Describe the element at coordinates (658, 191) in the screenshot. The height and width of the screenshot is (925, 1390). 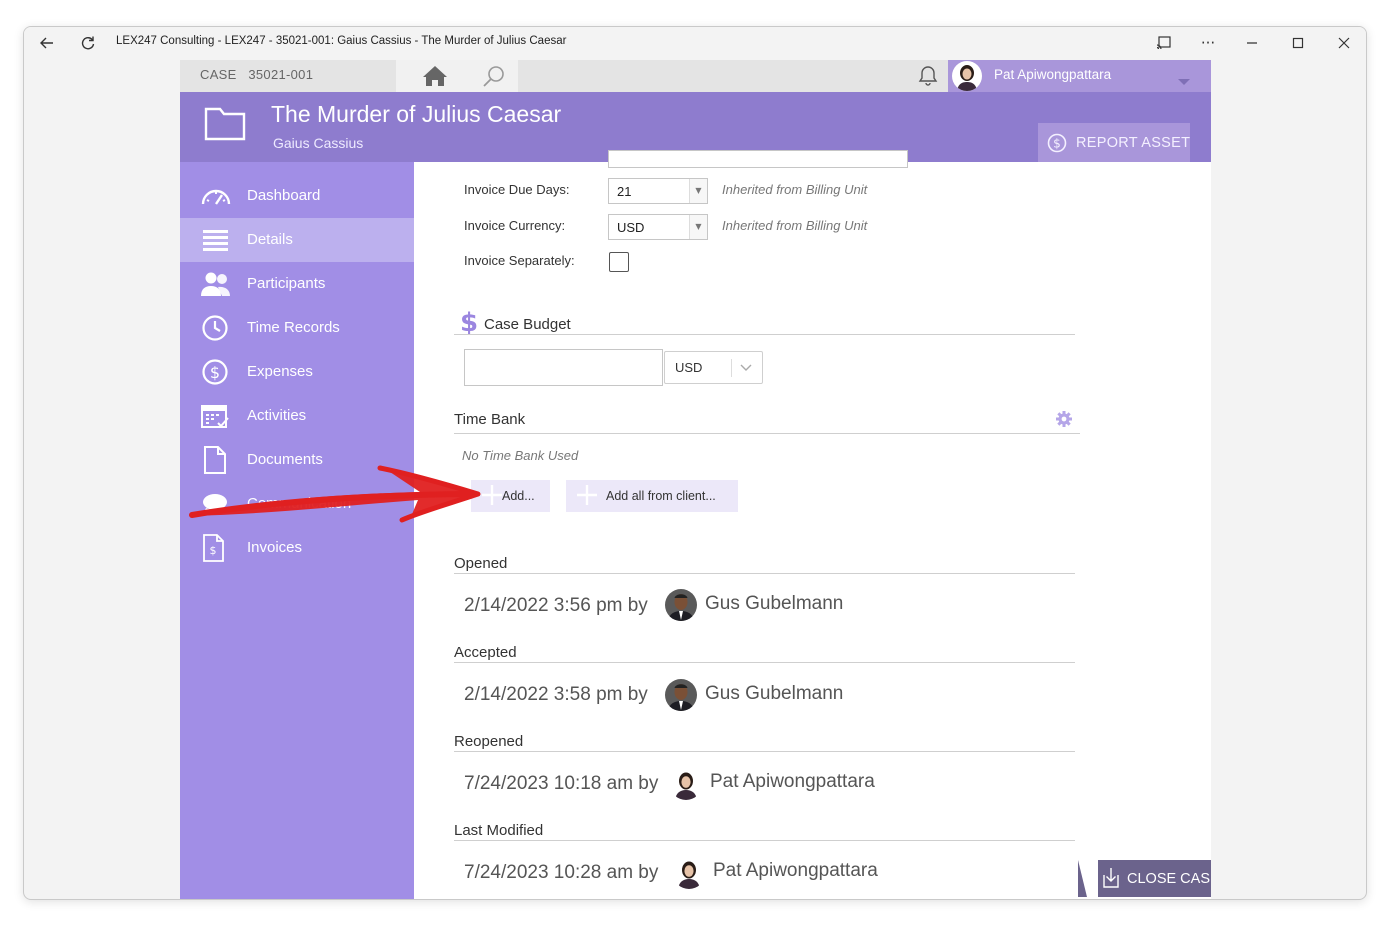
I see `invoice-due-days-select: 21 ▼` at that location.